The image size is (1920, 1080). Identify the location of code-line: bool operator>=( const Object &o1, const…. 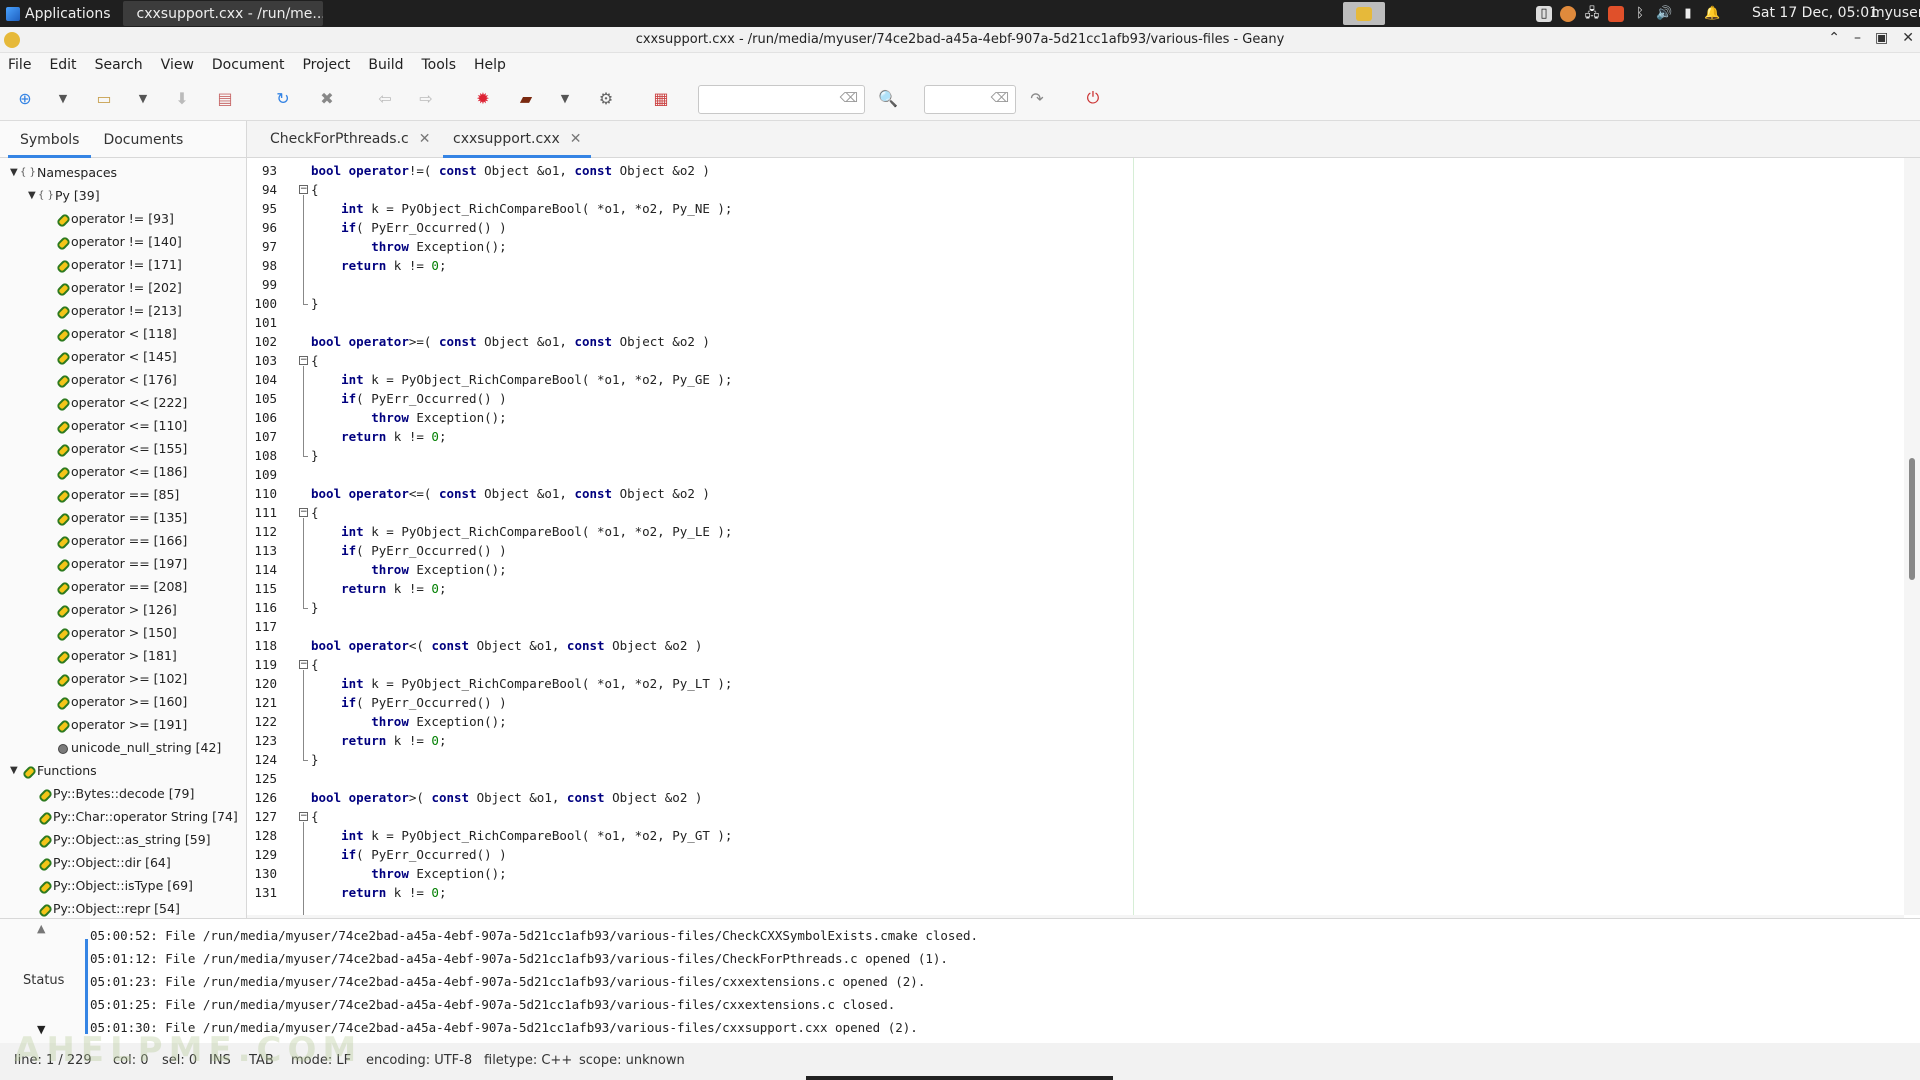
(510, 341).